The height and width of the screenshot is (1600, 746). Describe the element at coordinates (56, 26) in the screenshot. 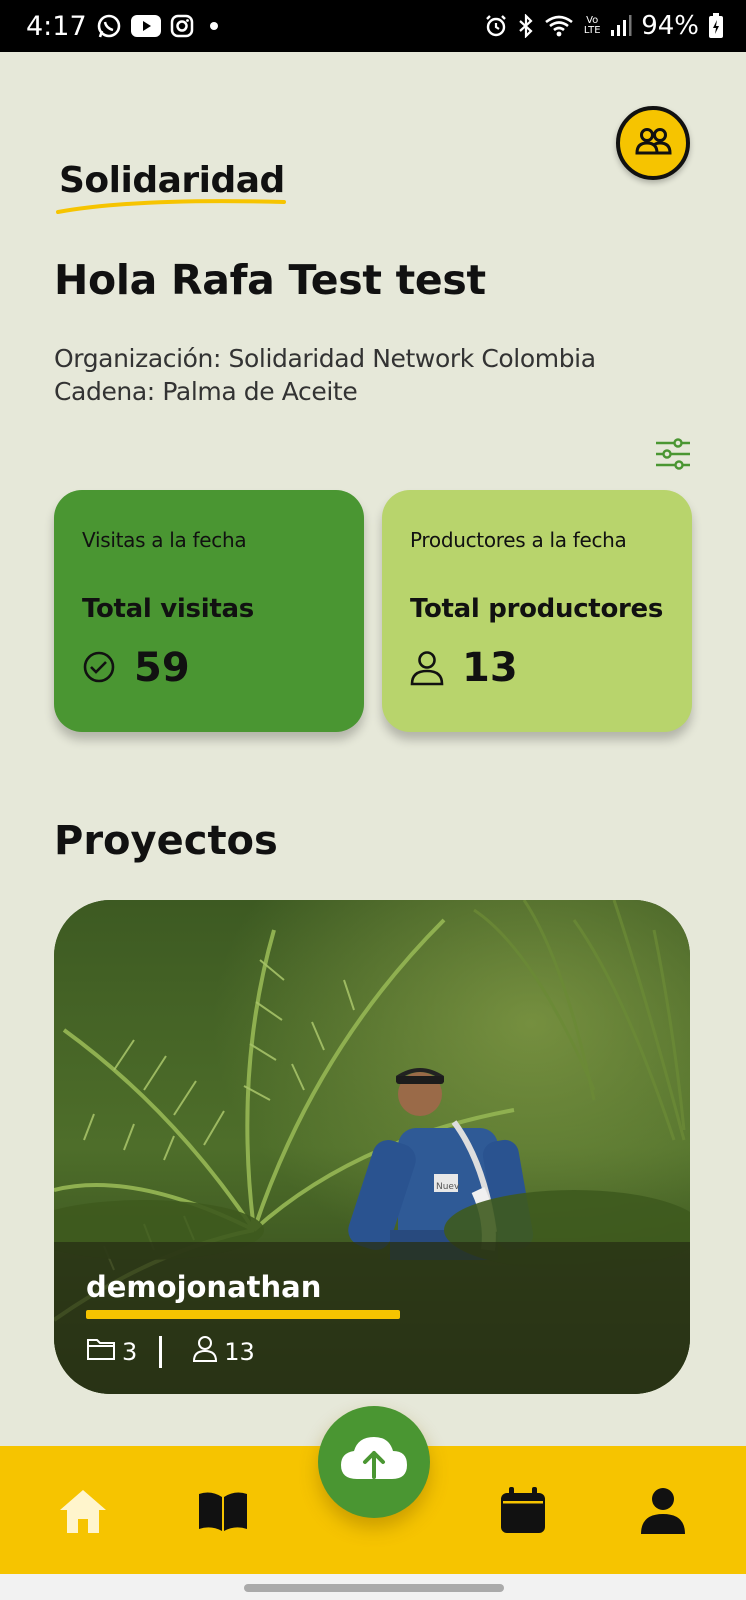

I see `status-time: 4:17` at that location.